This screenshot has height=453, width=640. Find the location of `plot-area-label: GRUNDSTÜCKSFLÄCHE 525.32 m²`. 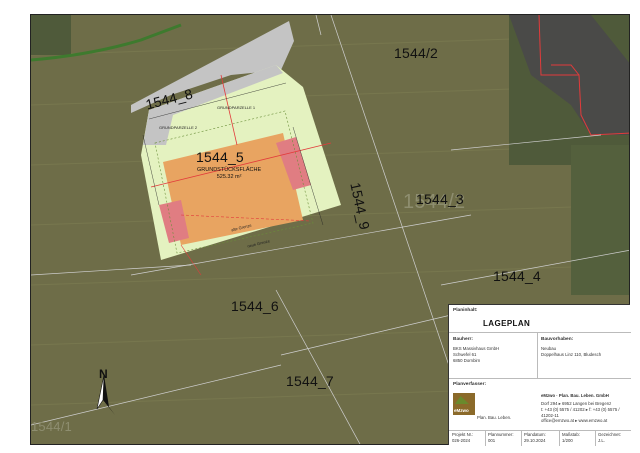

plot-area-label: GRUNDSTÜCKSFLÄCHE 525.32 m² is located at coordinates (229, 173).